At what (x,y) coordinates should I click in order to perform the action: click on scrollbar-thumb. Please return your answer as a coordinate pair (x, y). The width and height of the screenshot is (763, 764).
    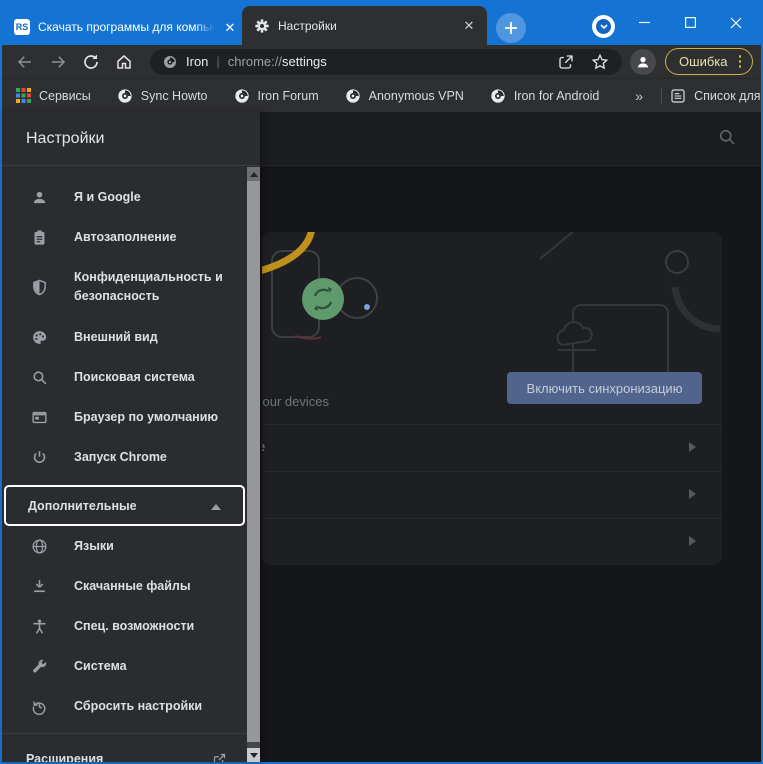
    Looking at the image, I should click on (253, 461).